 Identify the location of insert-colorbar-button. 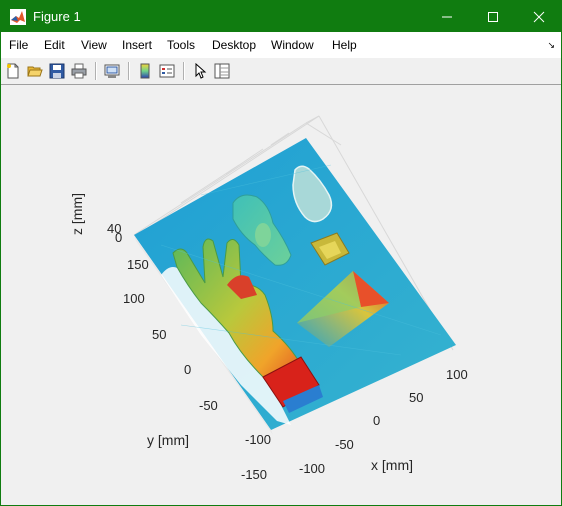
(145, 71).